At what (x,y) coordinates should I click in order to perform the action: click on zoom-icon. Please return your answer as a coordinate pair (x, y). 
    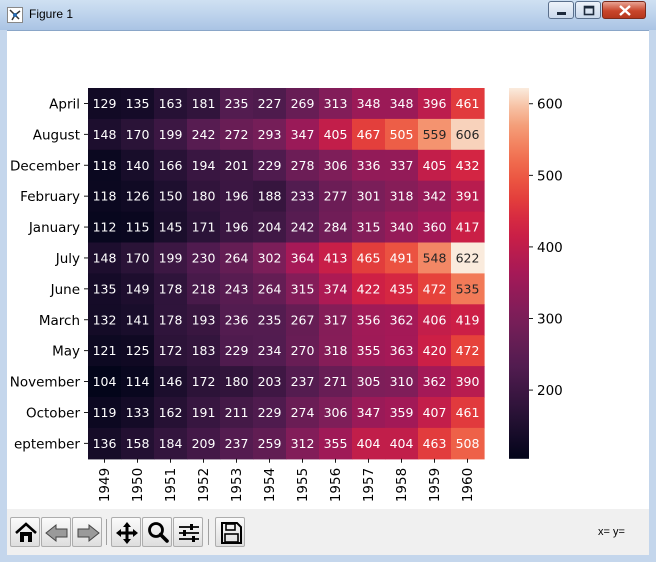
    Looking at the image, I should click on (158, 532).